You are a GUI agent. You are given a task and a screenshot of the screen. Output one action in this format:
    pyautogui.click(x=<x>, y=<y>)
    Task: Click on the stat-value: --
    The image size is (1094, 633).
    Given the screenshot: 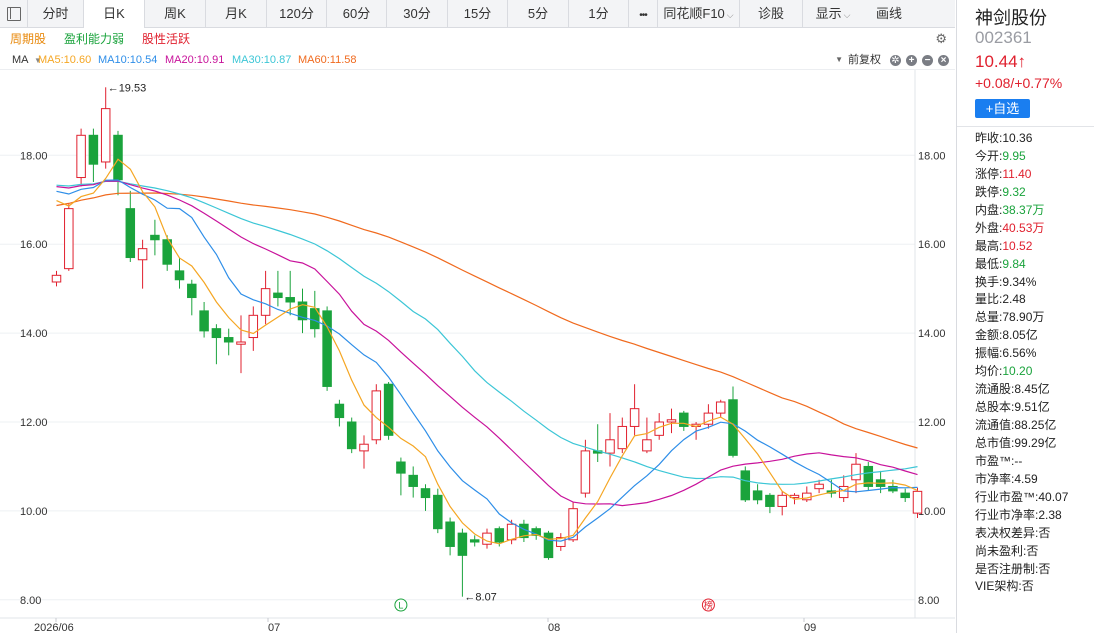 What is the action you would take?
    pyautogui.click(x=1018, y=460)
    